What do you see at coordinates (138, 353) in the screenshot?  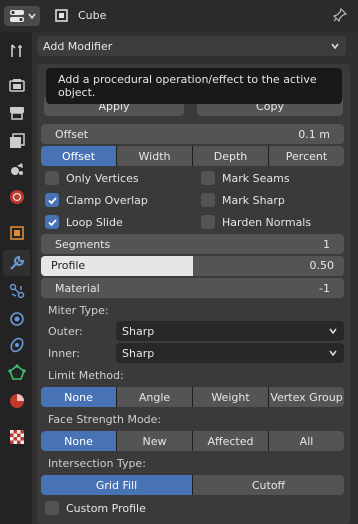 I see `inner-miter-value: Sharp` at bounding box center [138, 353].